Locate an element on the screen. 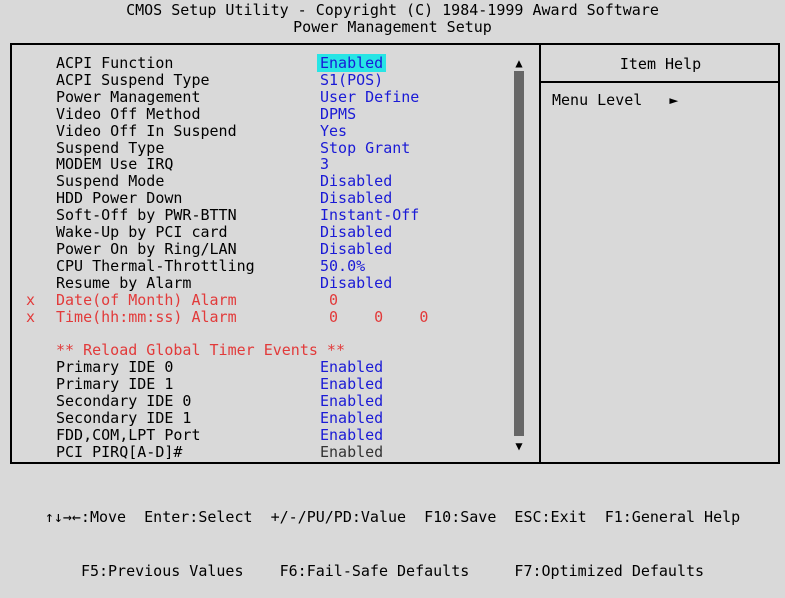 The image size is (785, 598). scroll-down-icon: ▼ is located at coordinates (519, 446).